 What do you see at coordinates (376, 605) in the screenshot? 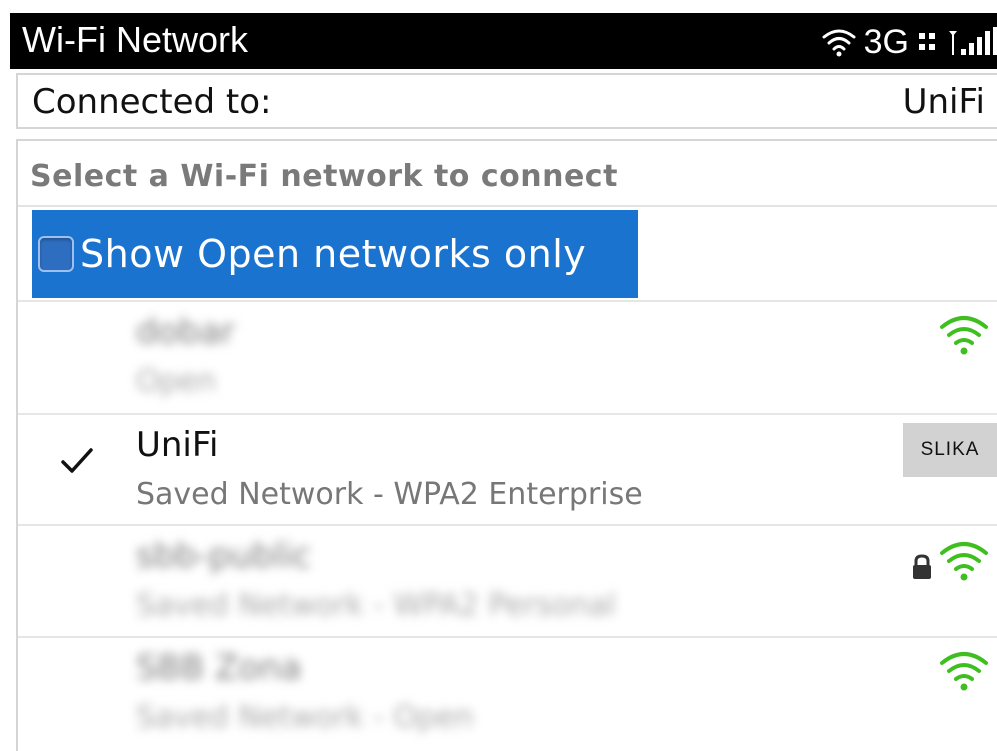
I see `network-subtitle: Saved Network - WPA2 Personal` at bounding box center [376, 605].